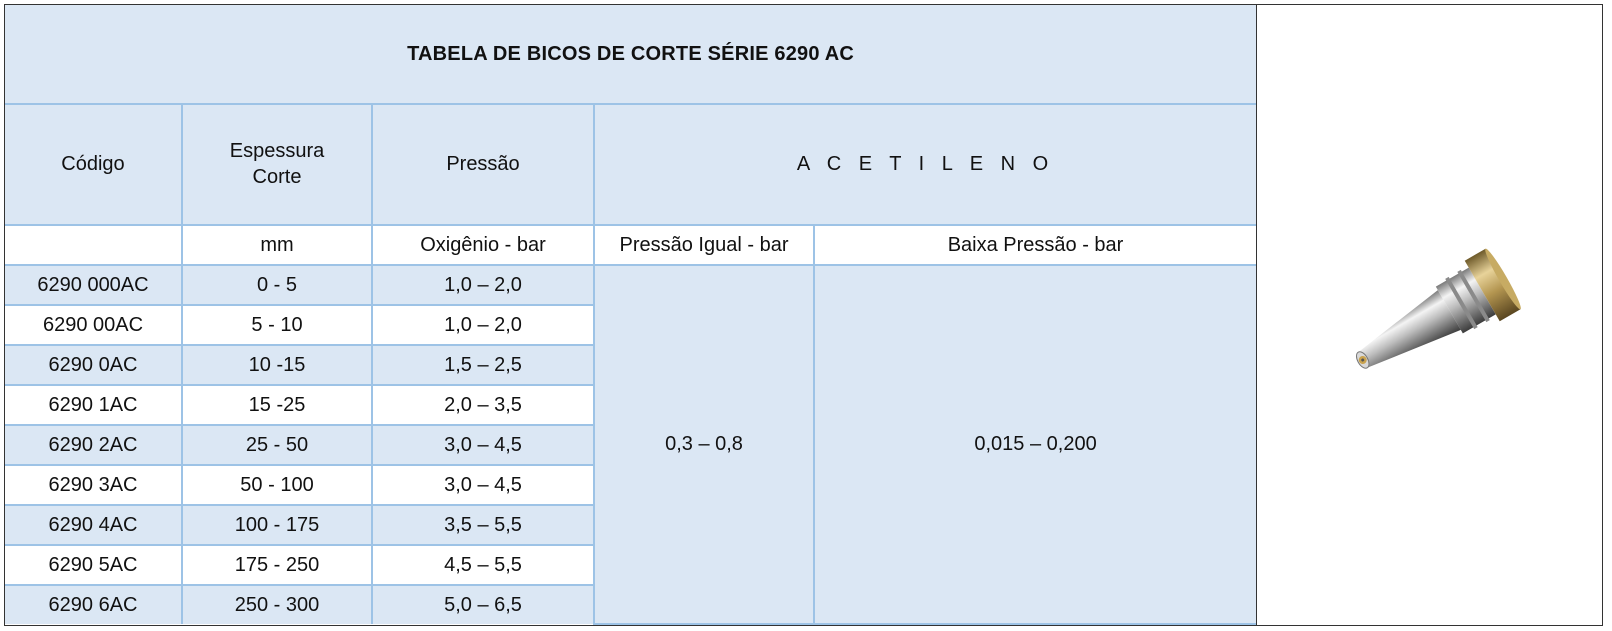 The width and height of the screenshot is (1612, 631). I want to click on cell-espessura: 250 - 300, so click(277, 603).